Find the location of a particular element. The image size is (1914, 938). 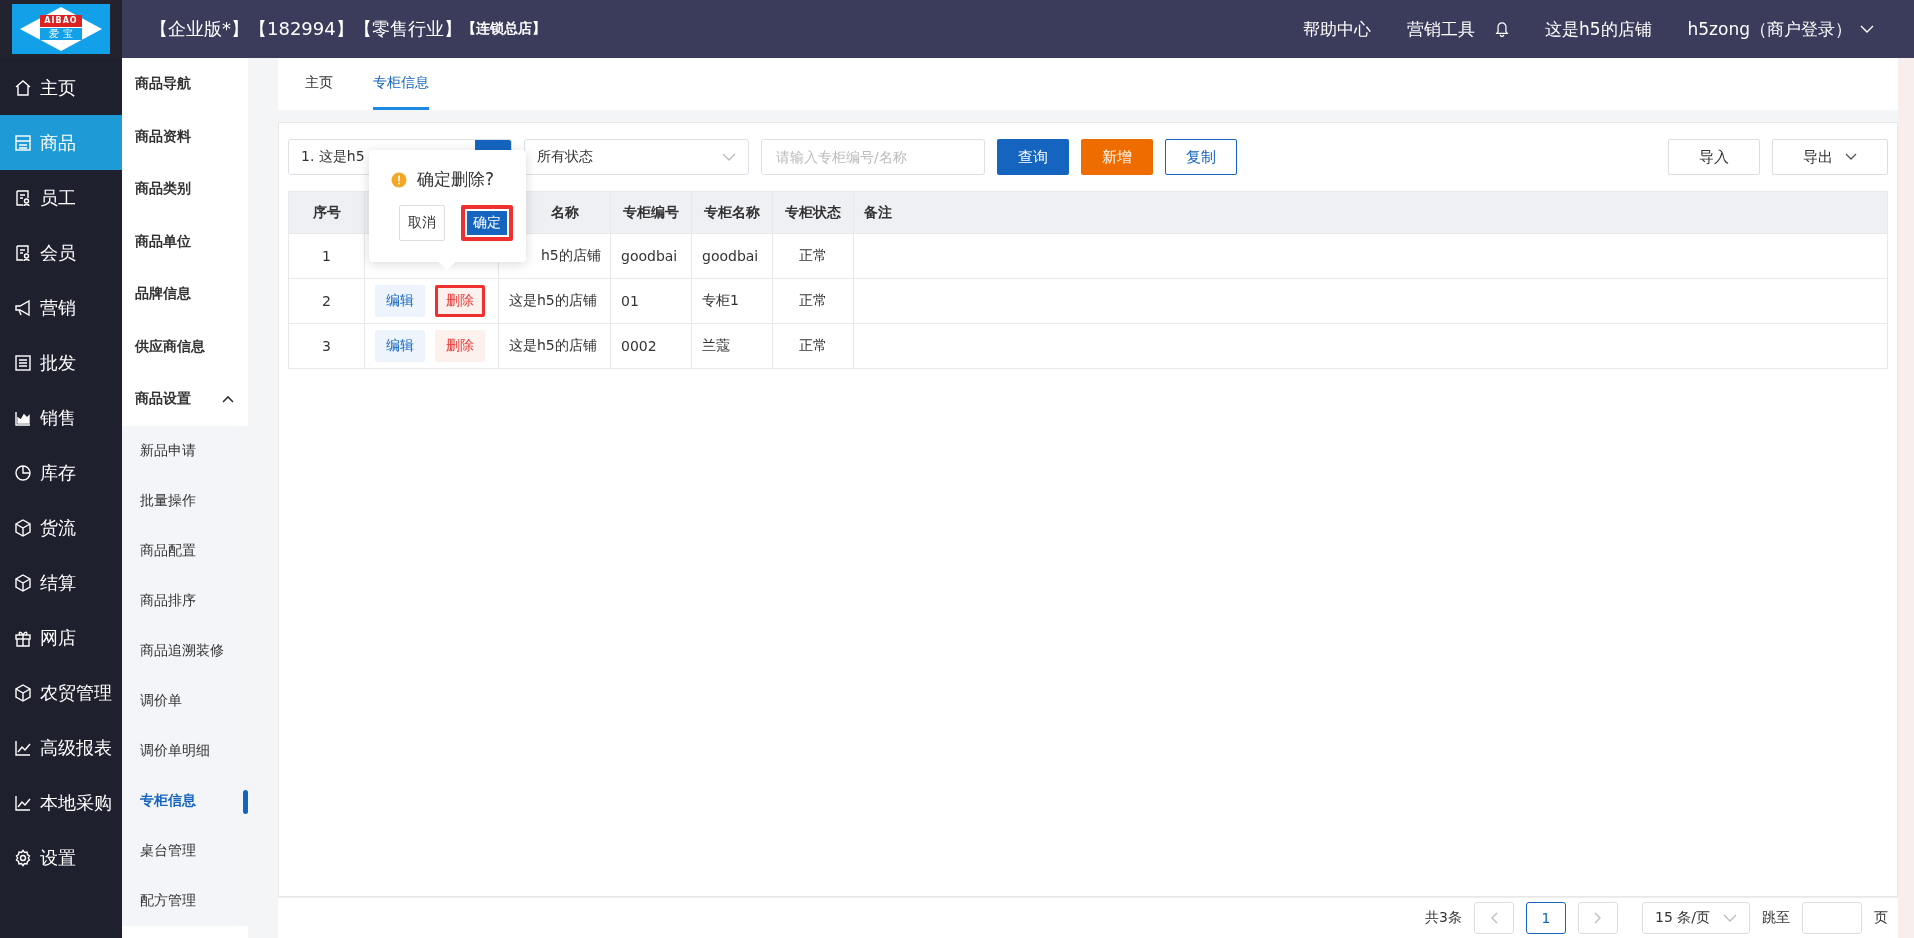

table-cell: 2 is located at coordinates (327, 301).